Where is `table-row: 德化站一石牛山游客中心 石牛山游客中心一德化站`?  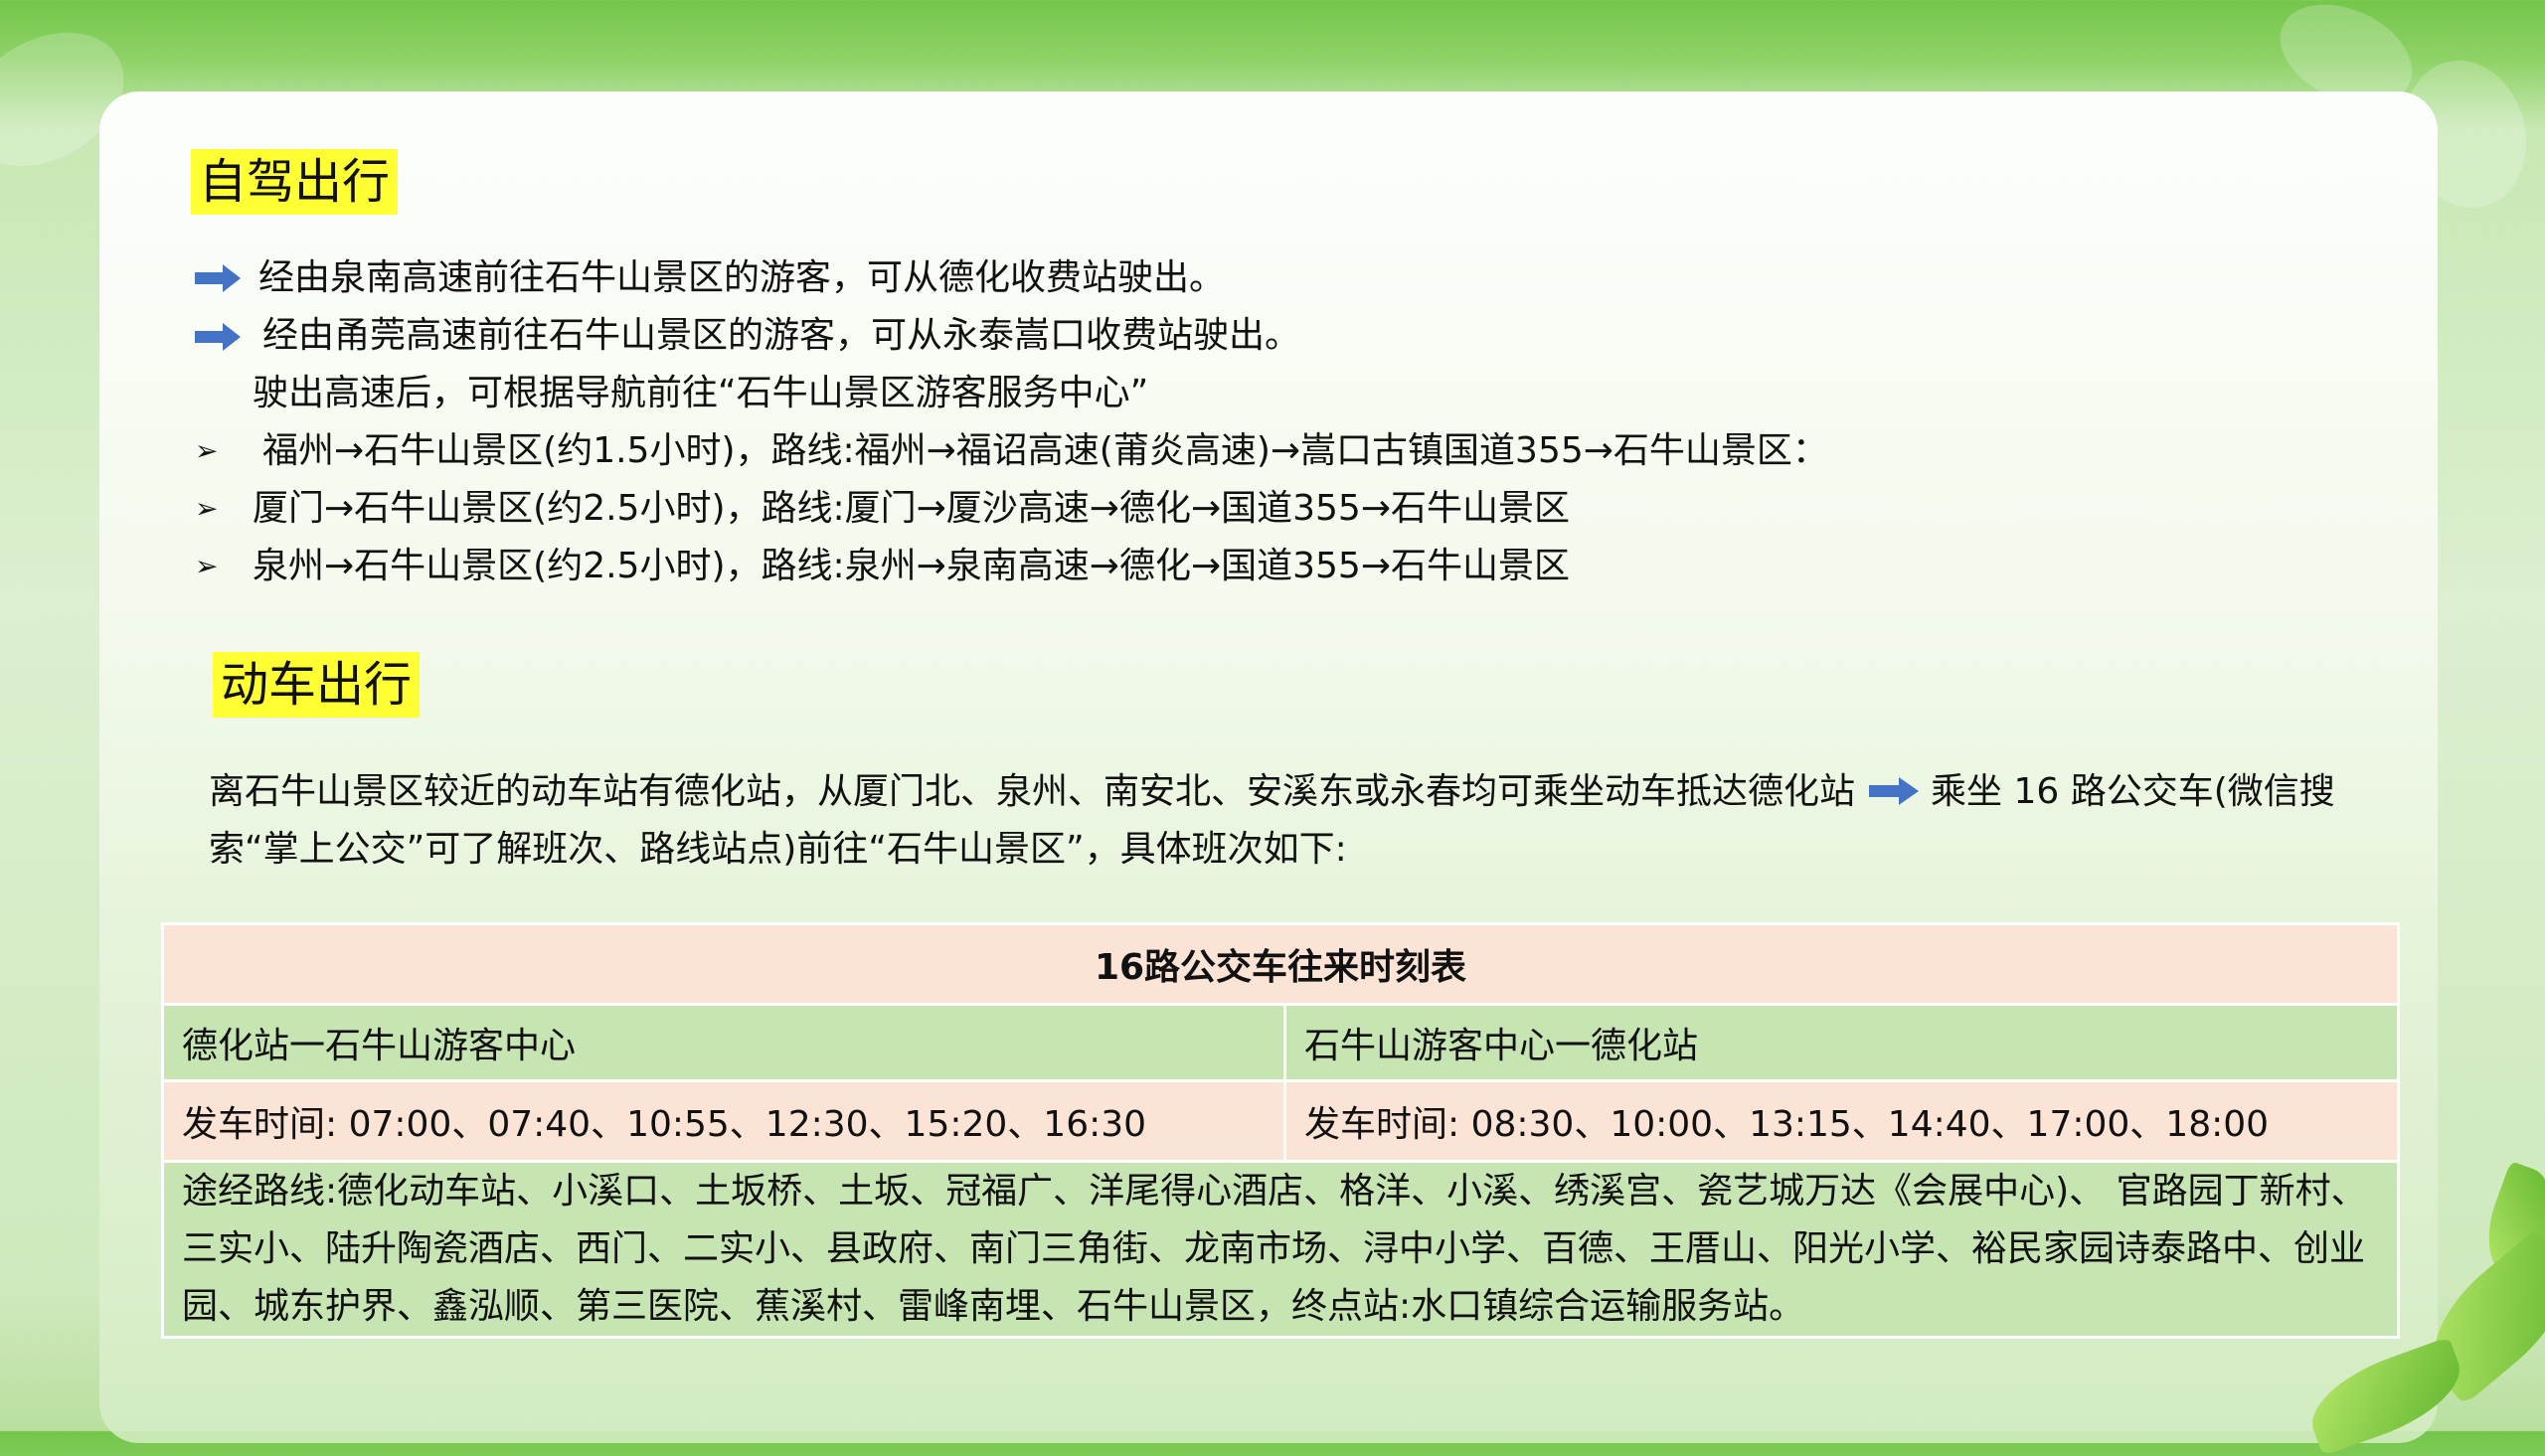
table-row: 德化站一石牛山游客中心 石牛山游客中心一德化站 is located at coordinates (1280, 1042).